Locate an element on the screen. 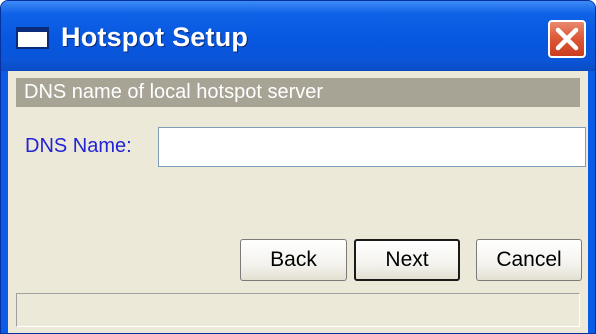 Image resolution: width=596 pixels, height=334 pixels. close-button is located at coordinates (567, 39).